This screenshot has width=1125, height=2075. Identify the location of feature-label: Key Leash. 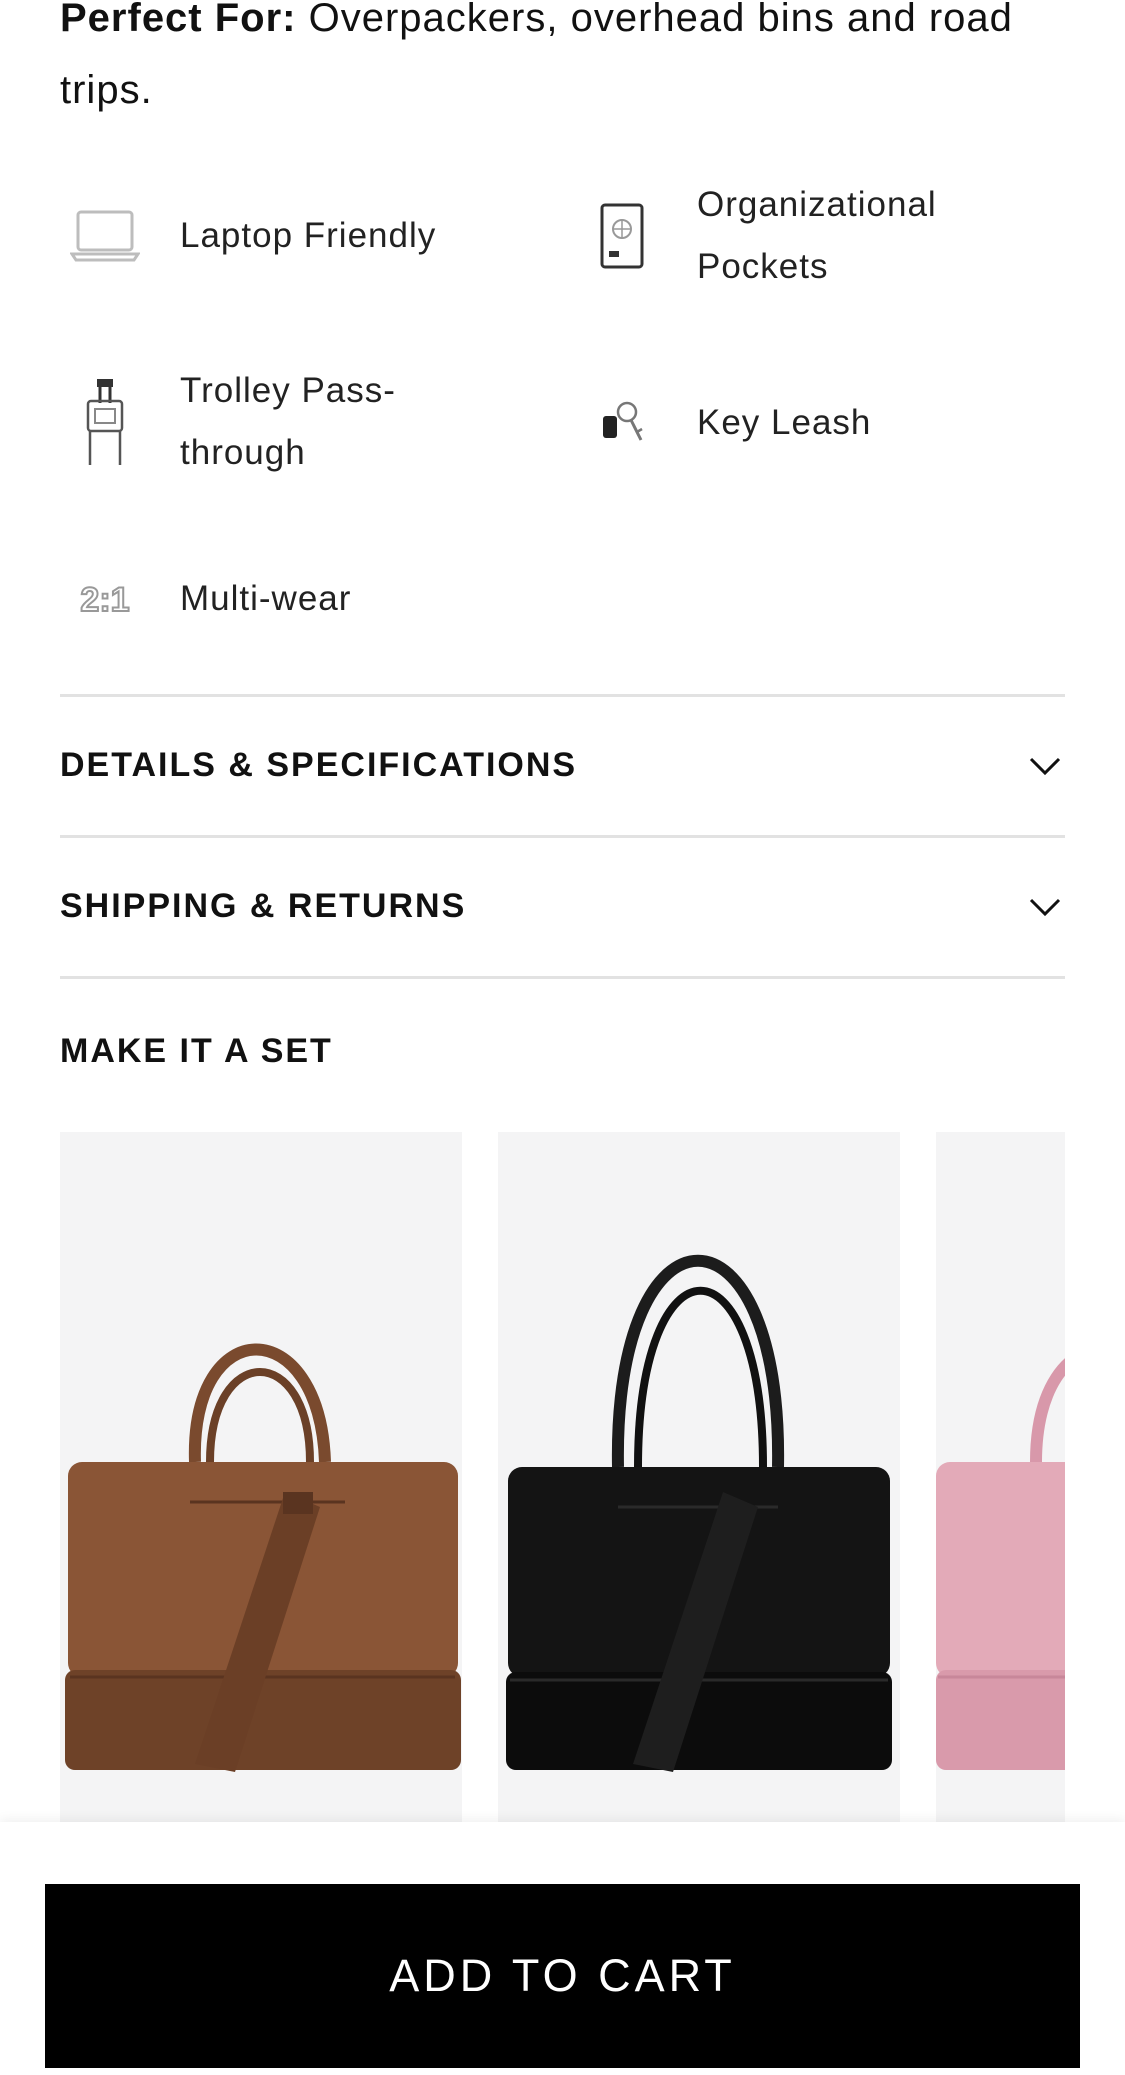
(784, 422).